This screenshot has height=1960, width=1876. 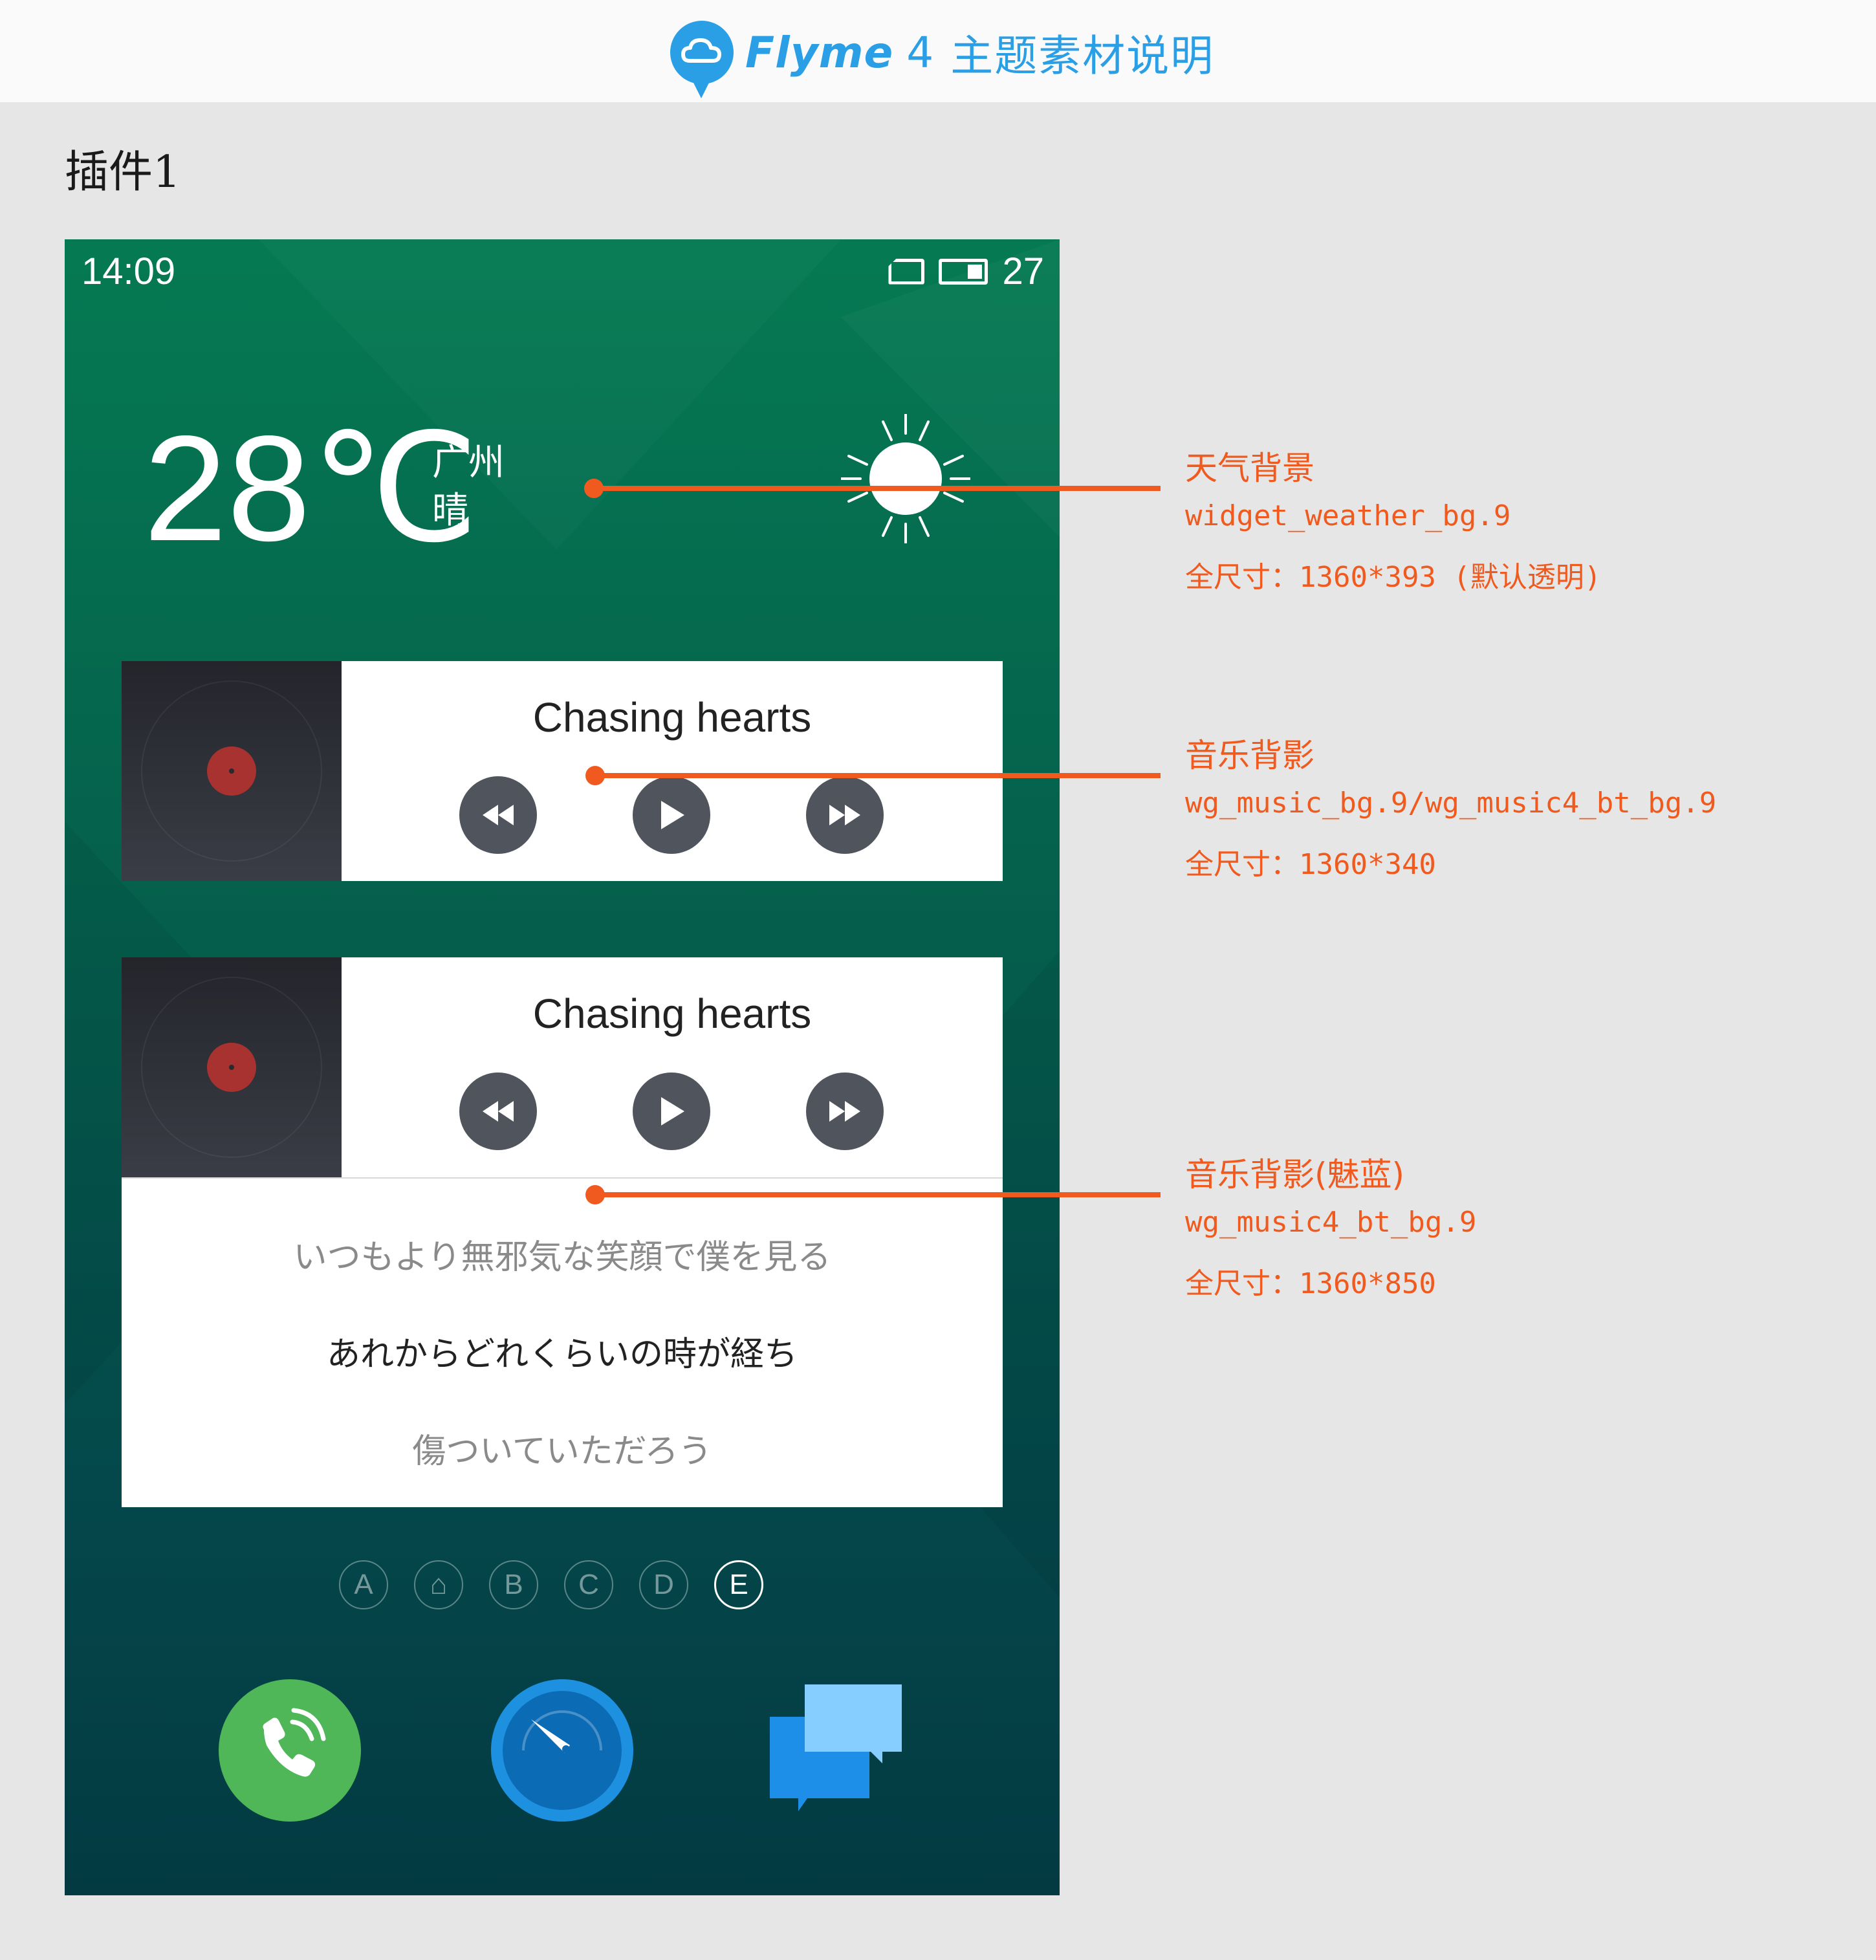 What do you see at coordinates (562, 1178) in the screenshot?
I see `lyrics-divider` at bounding box center [562, 1178].